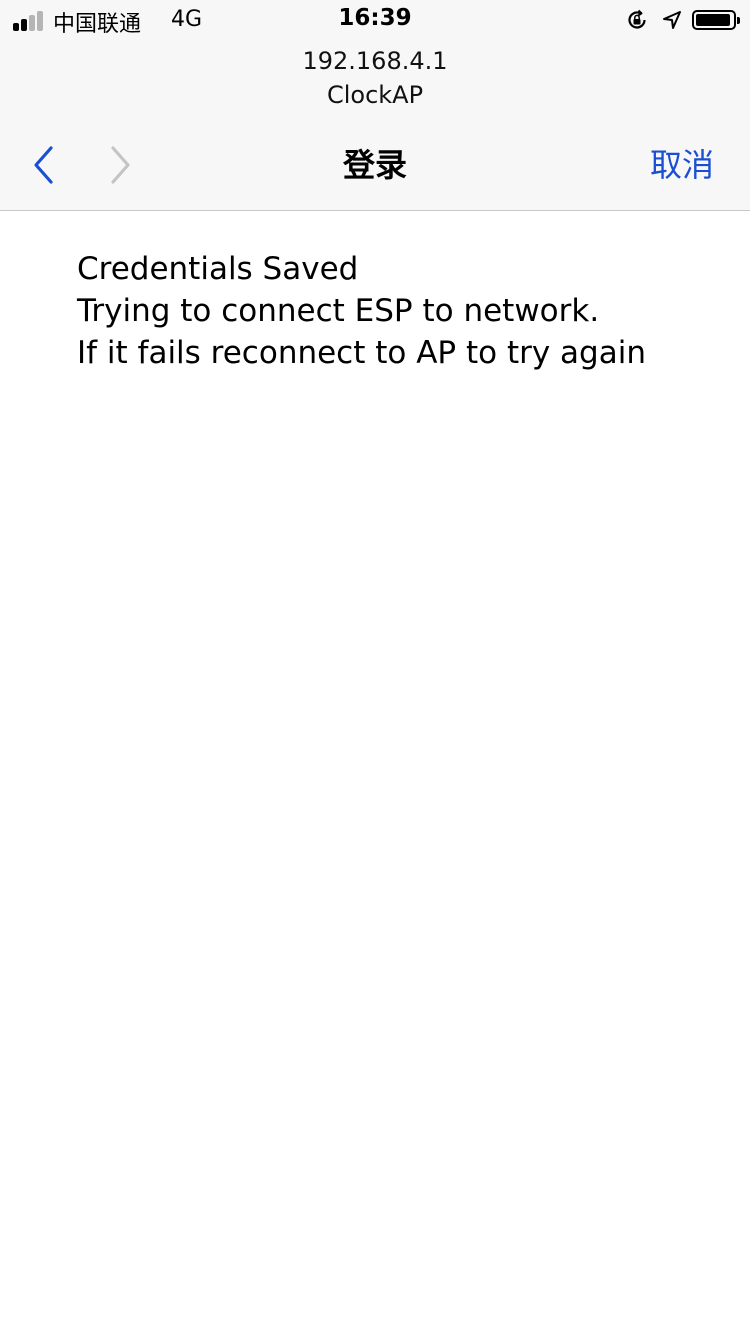  Describe the element at coordinates (218, 269) in the screenshot. I see `status-message-line: Credentials Saved` at that location.